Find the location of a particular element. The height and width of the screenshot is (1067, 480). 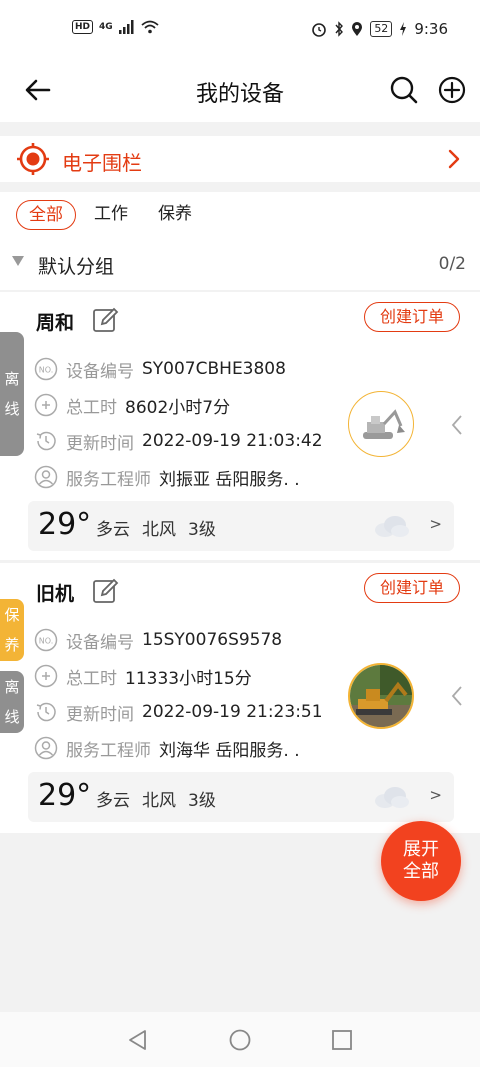

status-tag-maintenance: 保养 is located at coordinates (12, 630).